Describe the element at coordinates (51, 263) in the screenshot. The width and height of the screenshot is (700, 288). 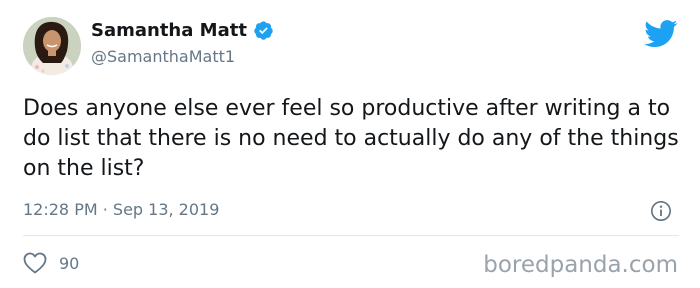
I see `like-button: 90` at that location.